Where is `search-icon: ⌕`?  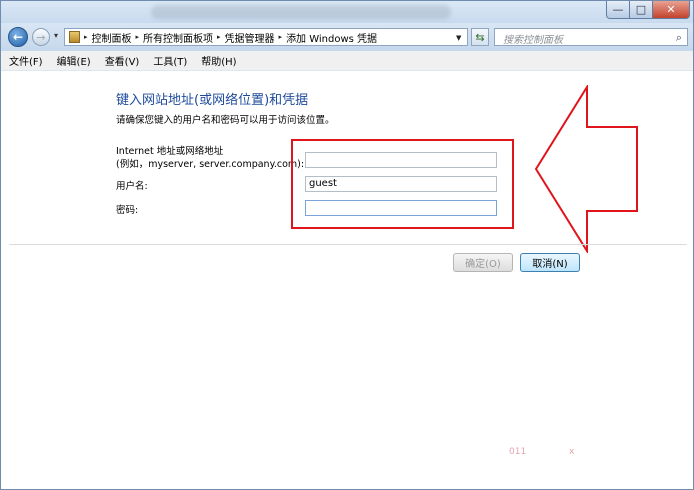 search-icon: ⌕ is located at coordinates (679, 38).